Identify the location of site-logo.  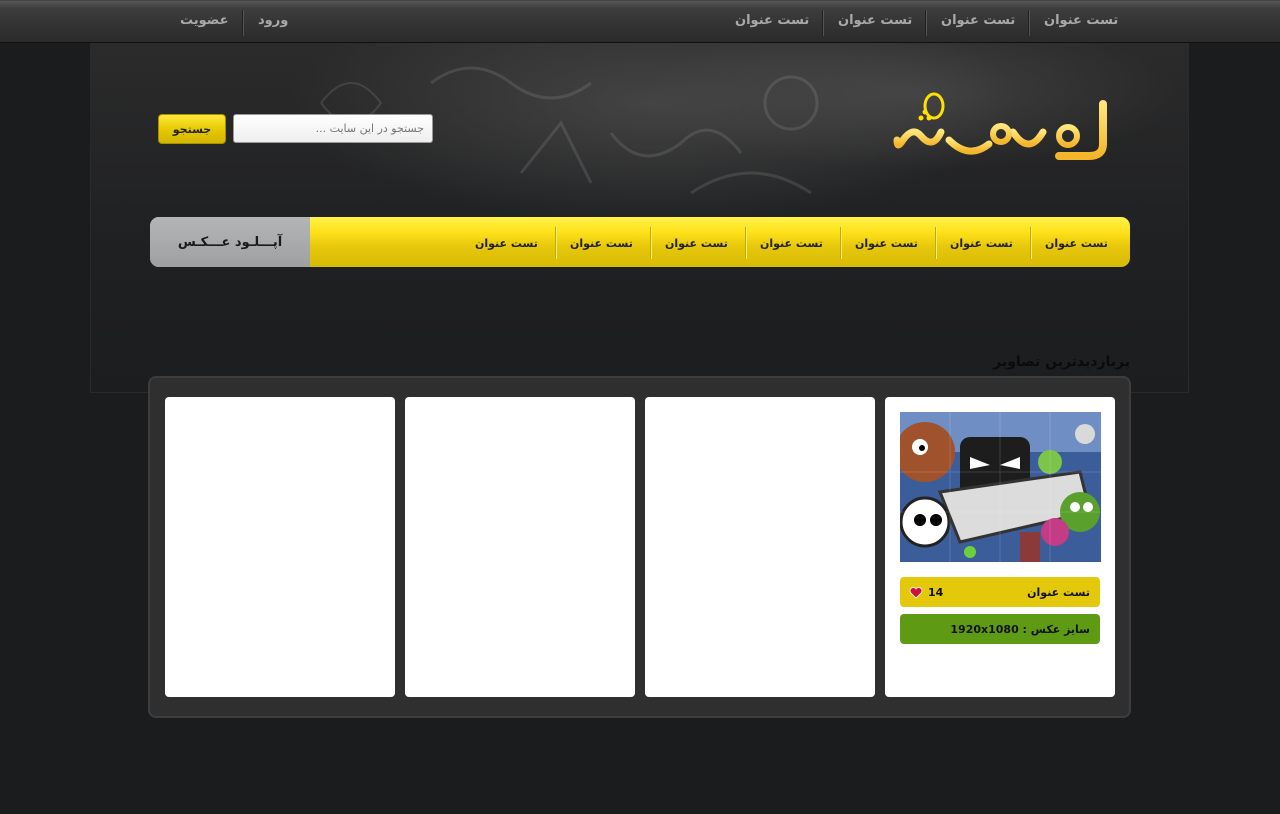
(1009, 131).